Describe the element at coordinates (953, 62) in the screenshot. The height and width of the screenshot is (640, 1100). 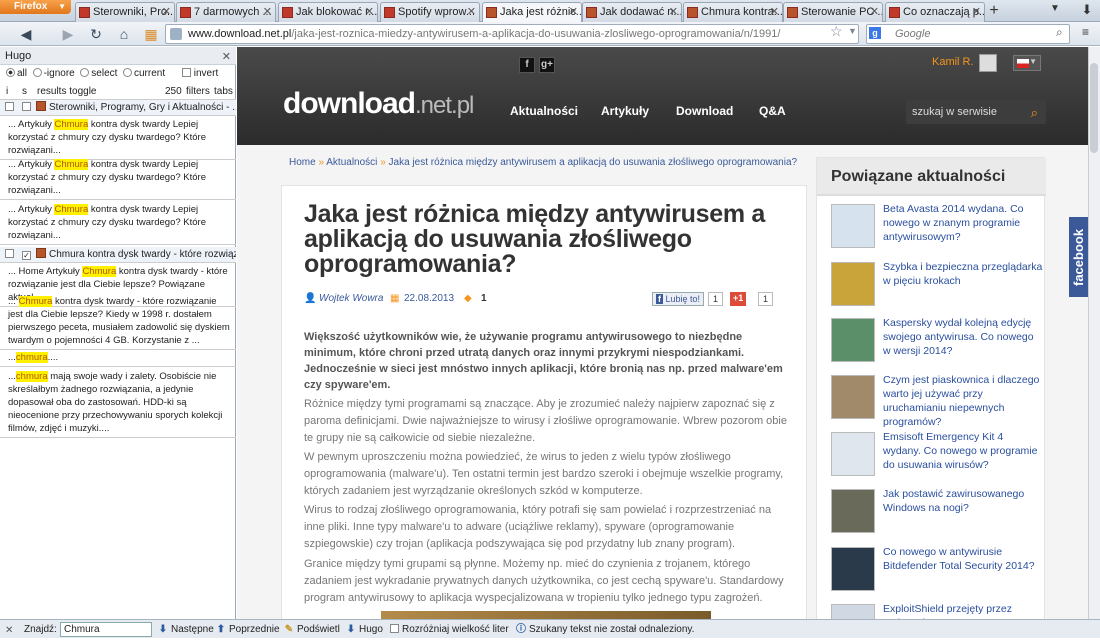
I see `user-name: Kamil R.` at that location.